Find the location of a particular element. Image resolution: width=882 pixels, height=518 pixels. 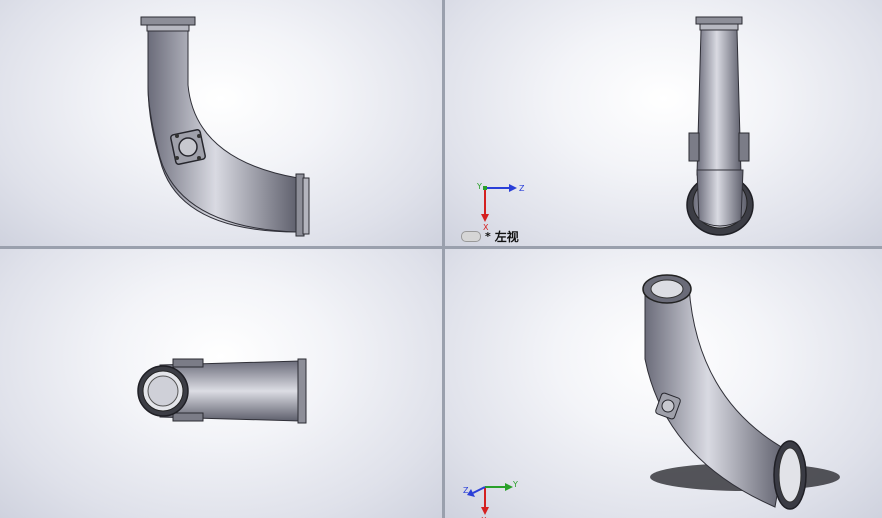

triad-z-label: Z is located at coordinates (522, 188).